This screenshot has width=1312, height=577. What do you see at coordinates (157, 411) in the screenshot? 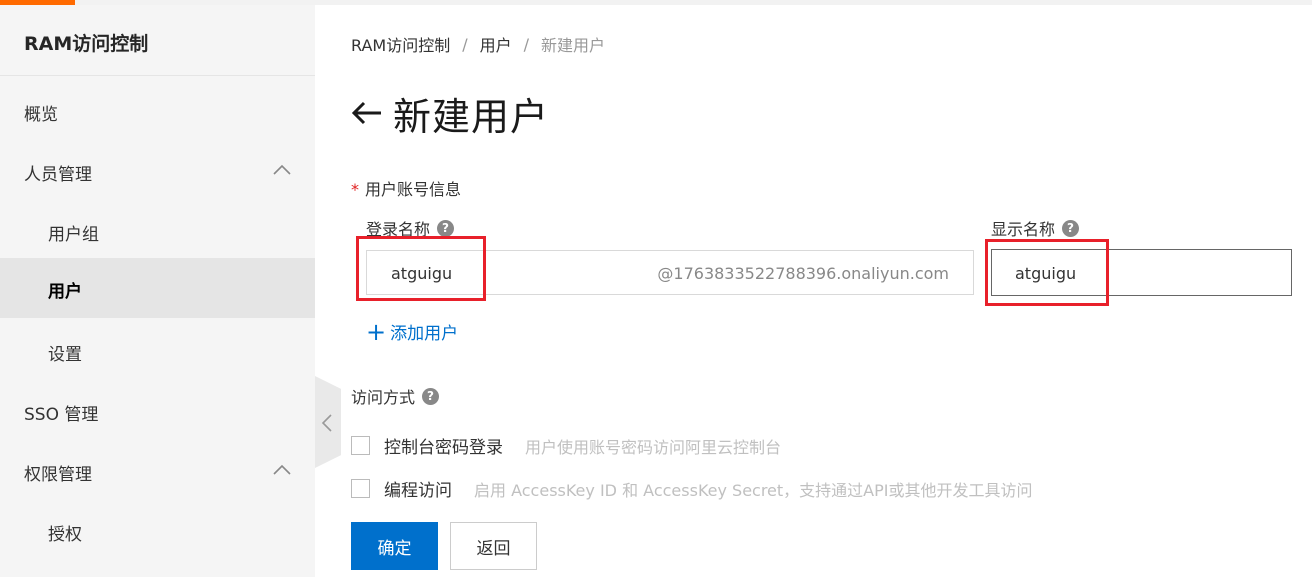
I see `sidebar-item-sso-management: SSO 管理` at bounding box center [157, 411].